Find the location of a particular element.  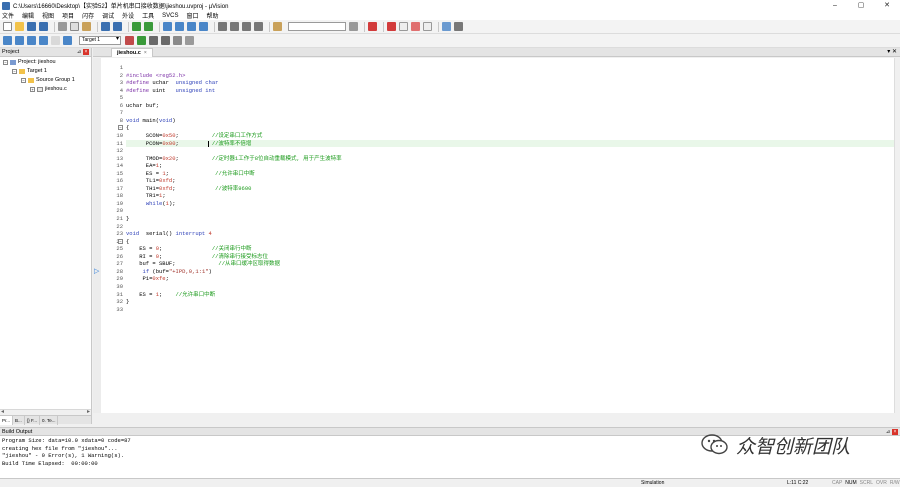

nav-back-icon is located at coordinates (136, 26).